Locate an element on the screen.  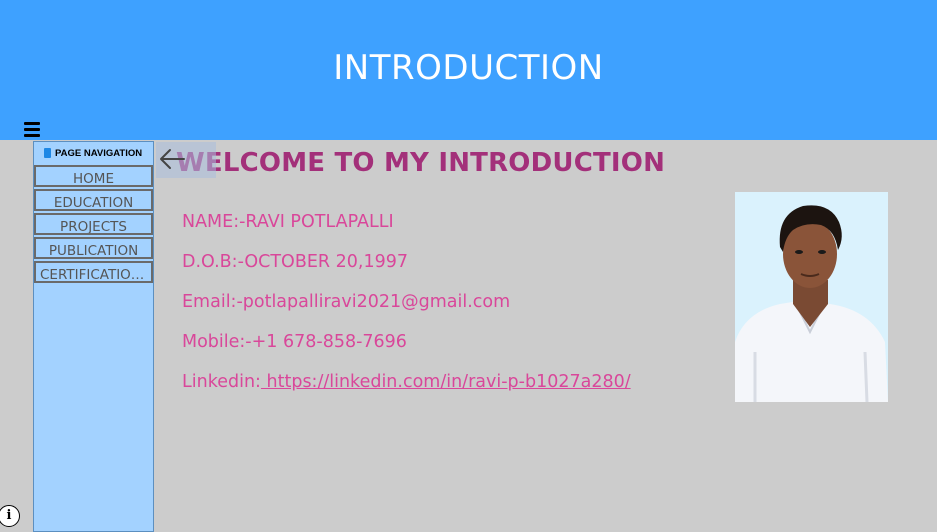
email-field: Email:-potlapalliravi2021@gmail.com is located at coordinates (346, 302).